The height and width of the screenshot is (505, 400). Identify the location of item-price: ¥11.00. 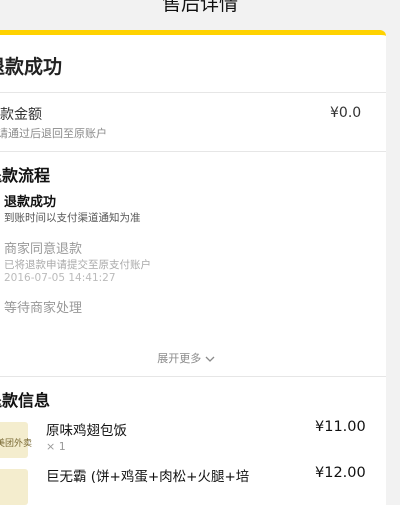
(340, 427).